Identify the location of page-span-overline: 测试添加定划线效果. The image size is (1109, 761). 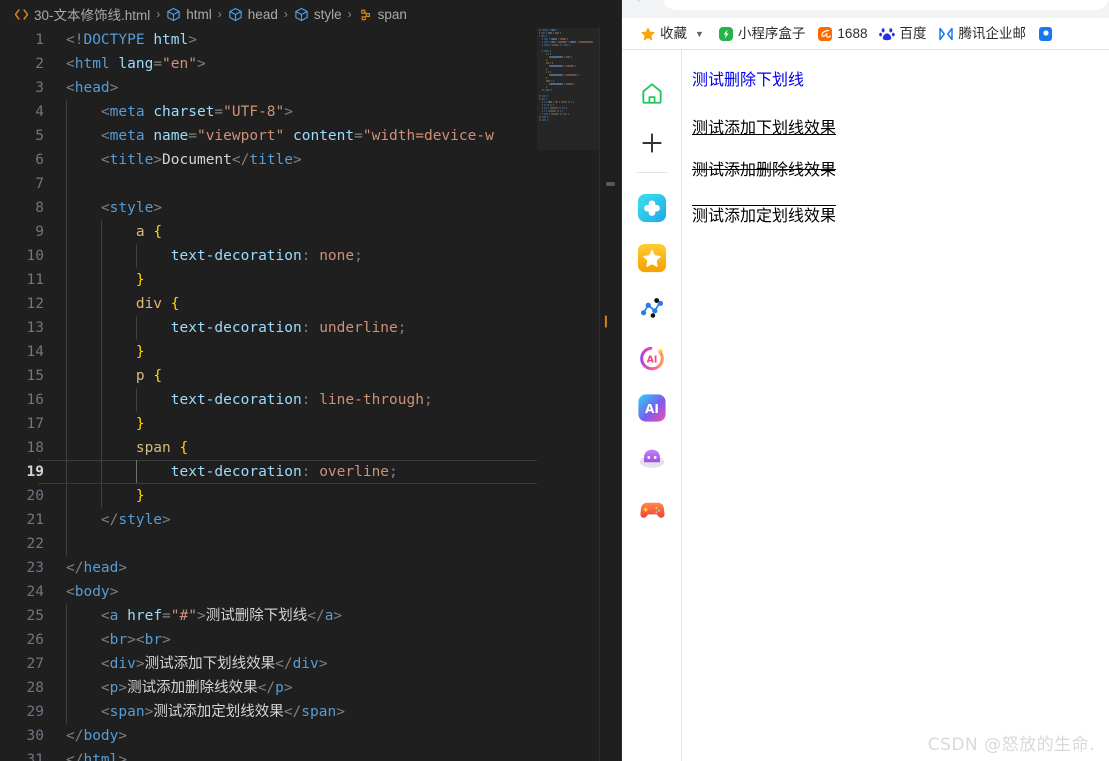
(764, 215).